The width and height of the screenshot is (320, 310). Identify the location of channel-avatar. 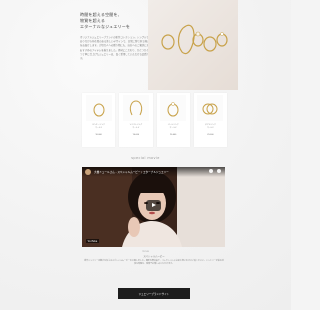
(88, 172).